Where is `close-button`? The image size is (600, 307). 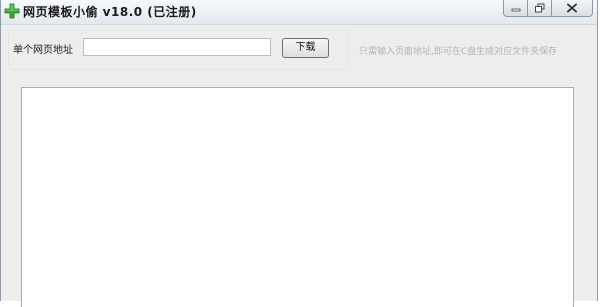
close-button is located at coordinates (572, 8).